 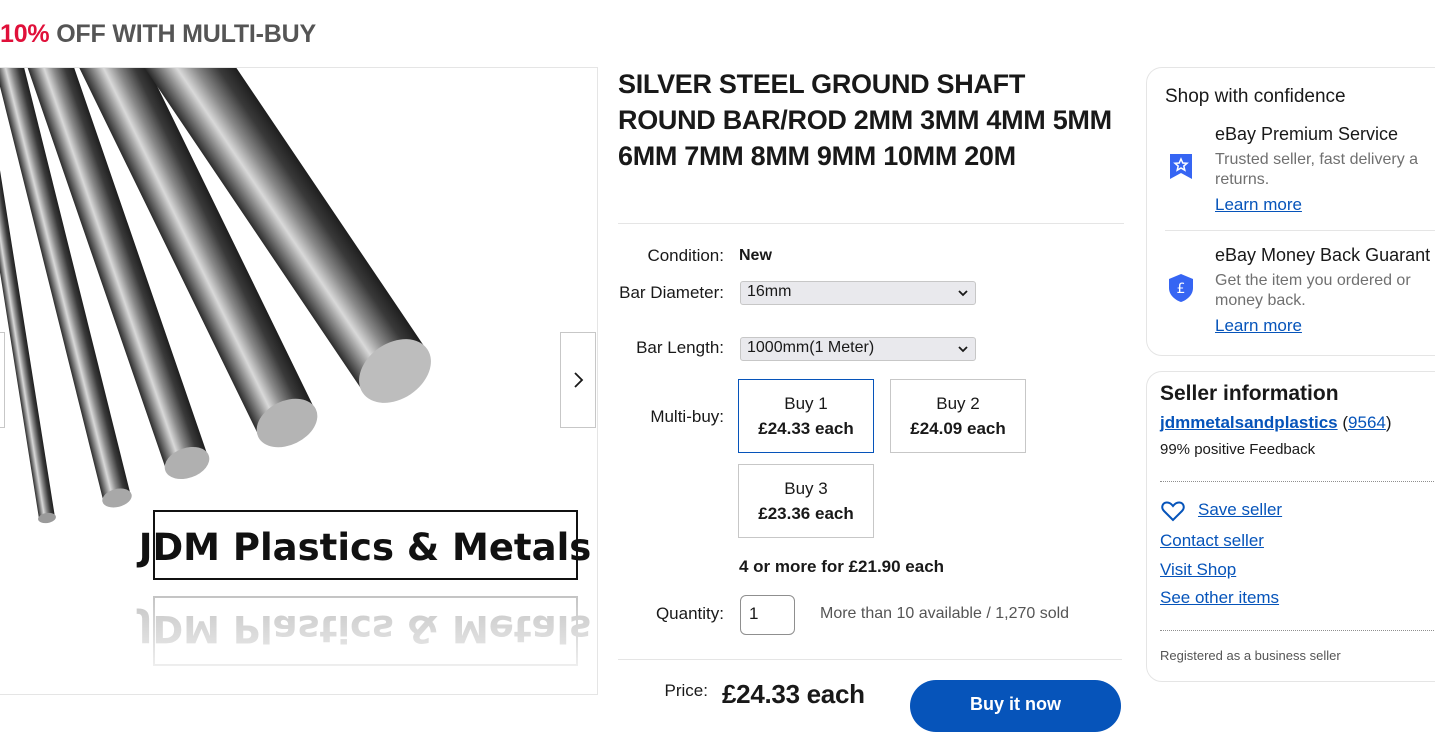 I want to click on bar-length-label: Bar Length:, so click(x=680, y=347).